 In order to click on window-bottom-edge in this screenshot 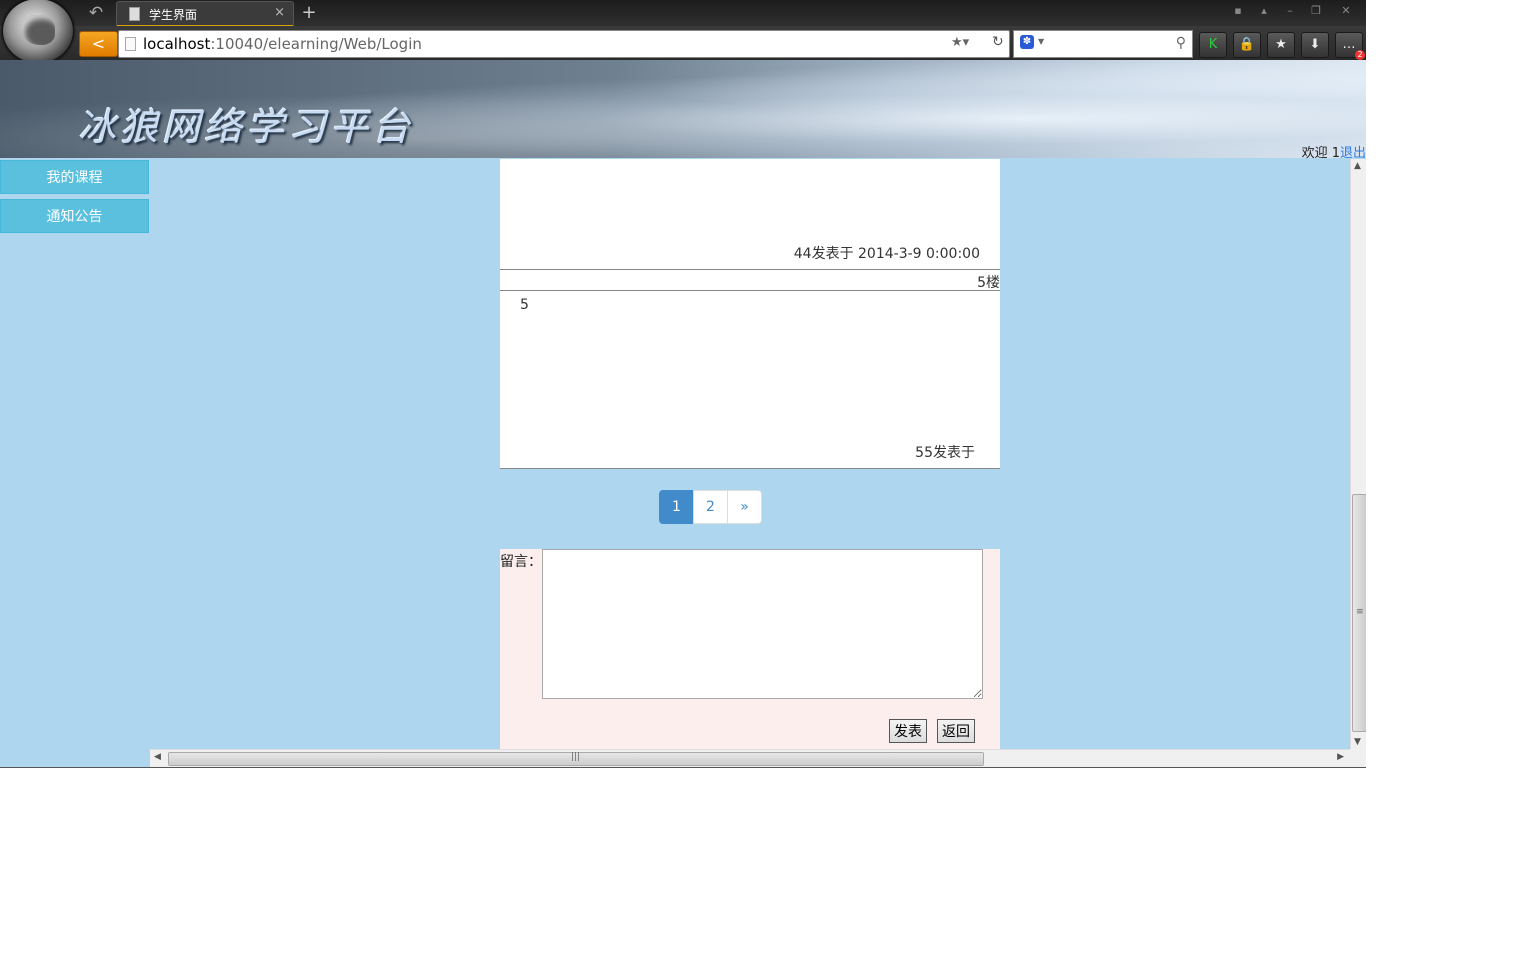, I will do `click(683, 767)`.